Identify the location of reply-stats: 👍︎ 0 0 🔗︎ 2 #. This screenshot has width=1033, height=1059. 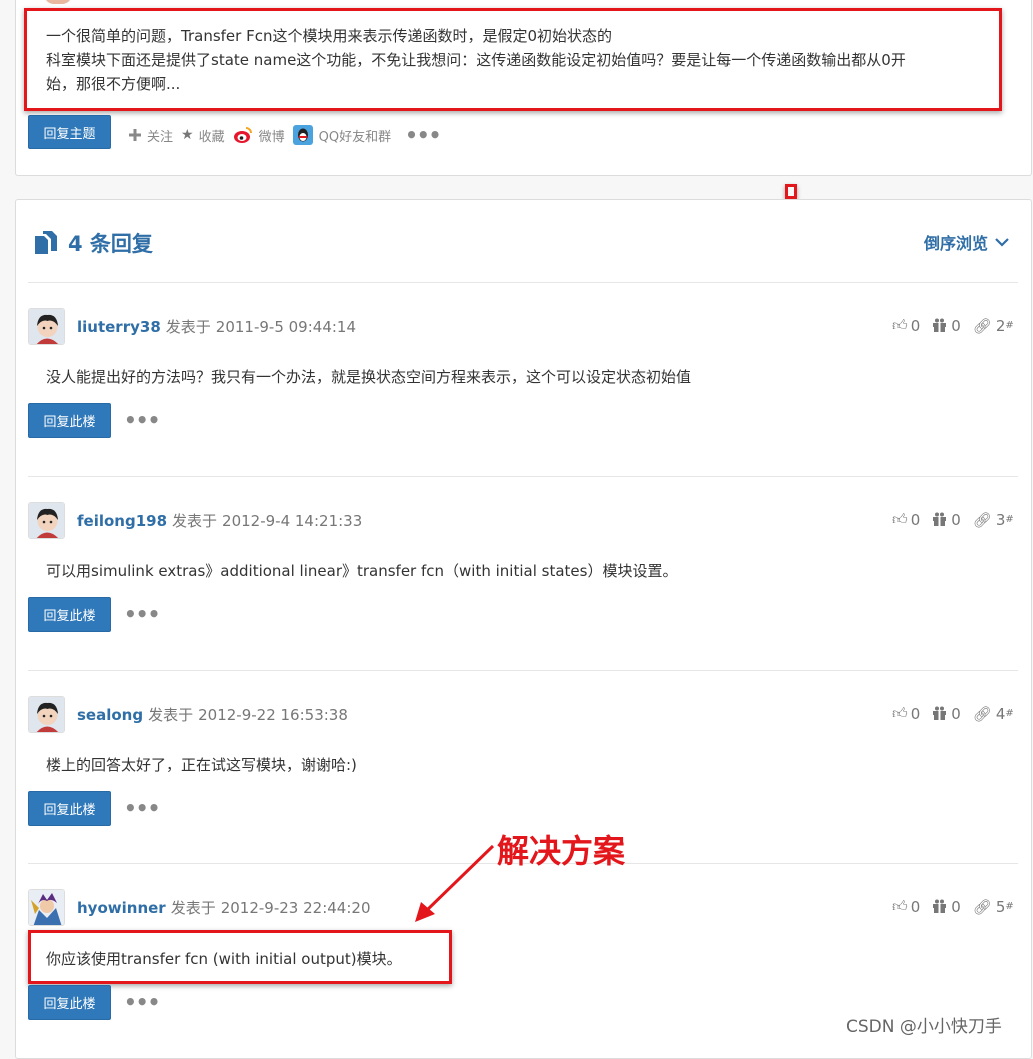
(959, 325).